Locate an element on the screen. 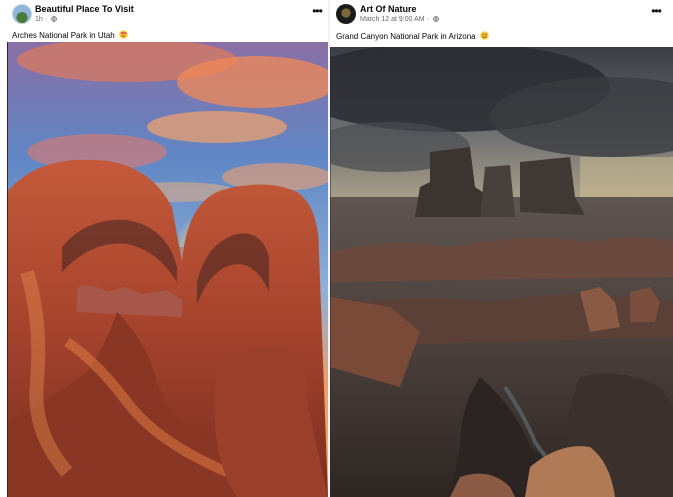 Image resolution: width=673 pixels, height=497 pixels. post-author: Art Of Nature is located at coordinates (388, 9).